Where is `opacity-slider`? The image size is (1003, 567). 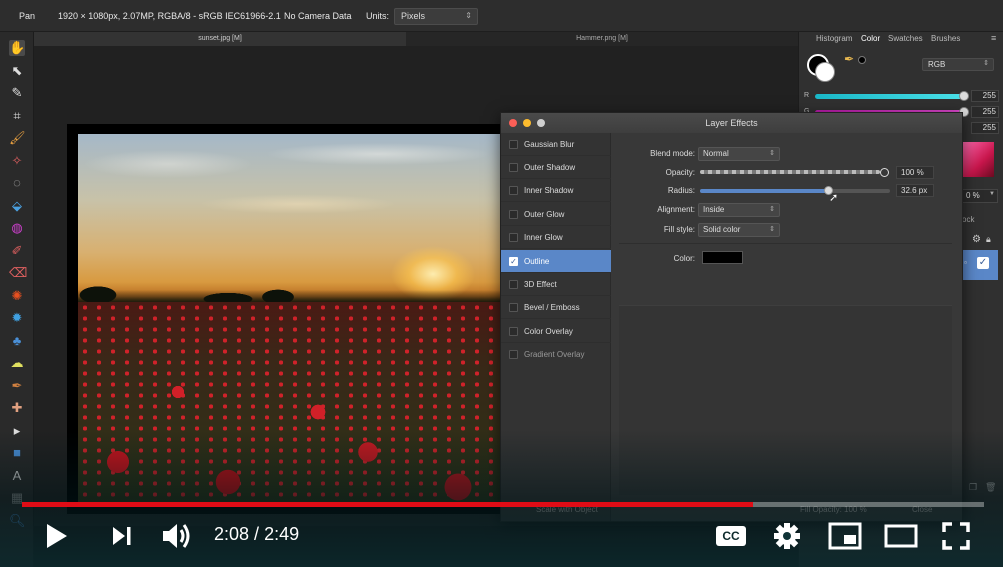 opacity-slider is located at coordinates (790, 172).